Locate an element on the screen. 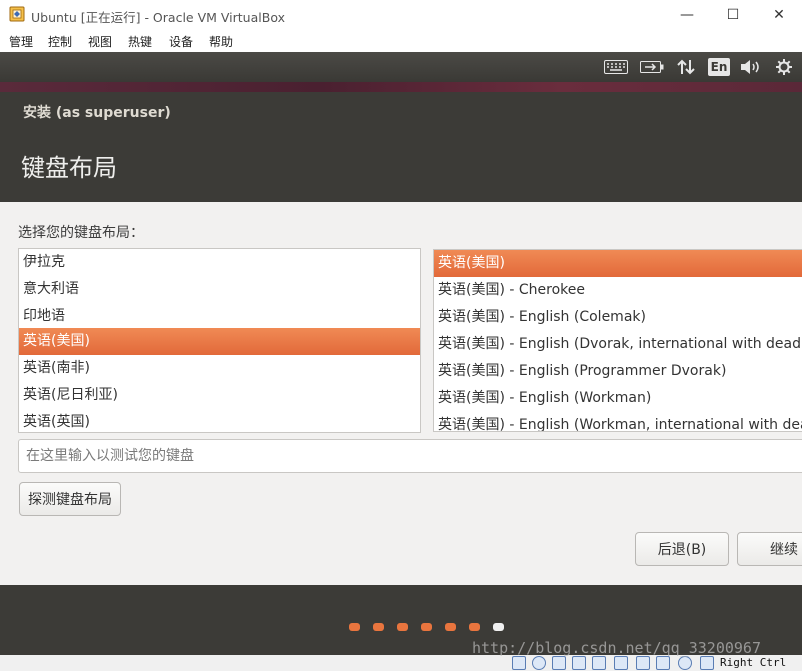 The height and width of the screenshot is (671, 802). close-icon: ✕ is located at coordinates (779, 15).